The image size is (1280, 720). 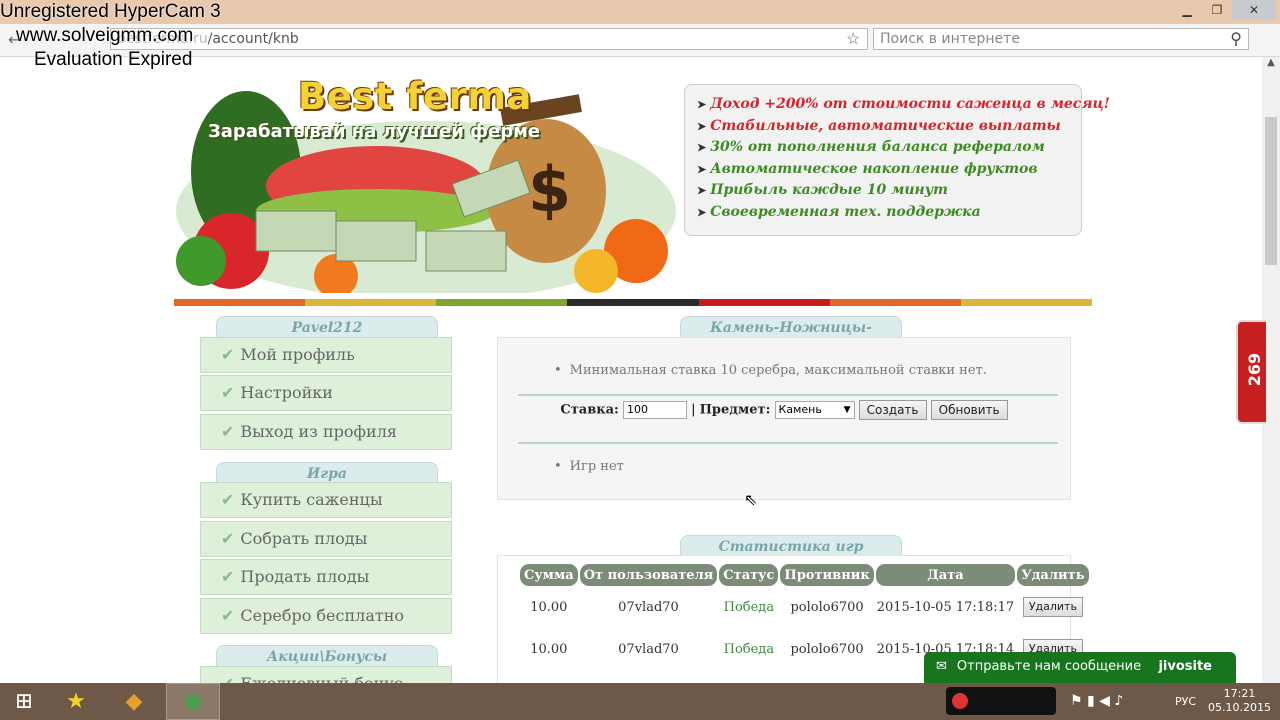 What do you see at coordinates (941, 666) in the screenshot?
I see `envelope-icon: ✉` at bounding box center [941, 666].